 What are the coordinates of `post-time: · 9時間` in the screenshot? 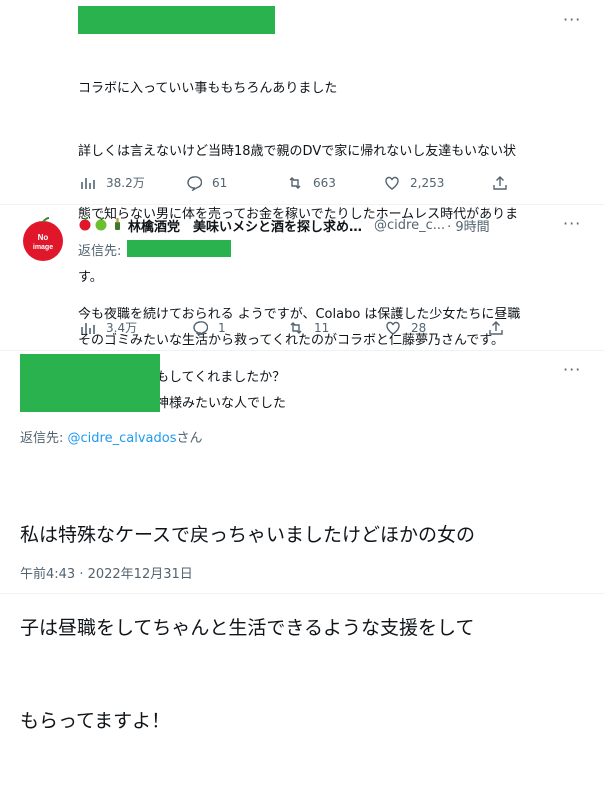 It's located at (468, 225).